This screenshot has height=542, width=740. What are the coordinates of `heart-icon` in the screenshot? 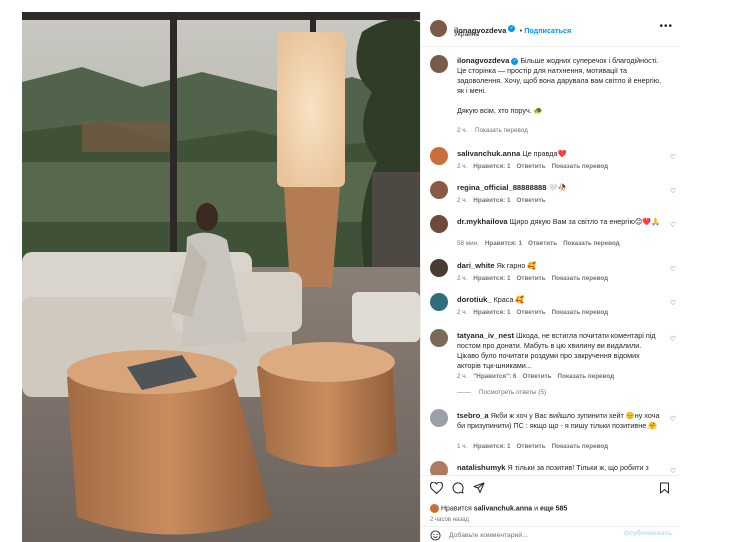 It's located at (436, 488).